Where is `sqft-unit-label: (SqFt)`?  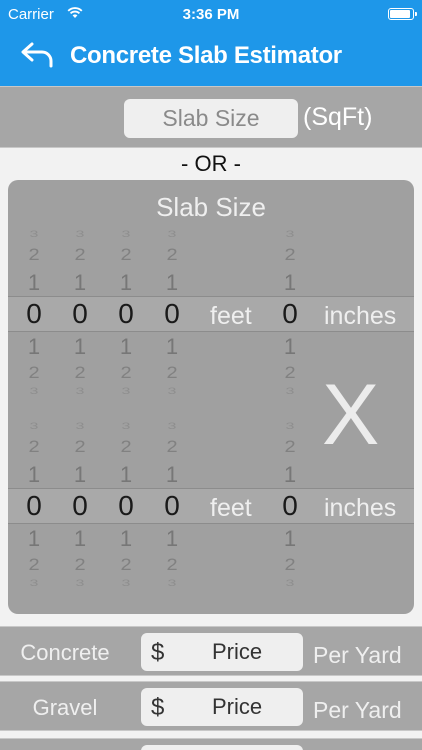
sqft-unit-label: (SqFt) is located at coordinates (338, 117).